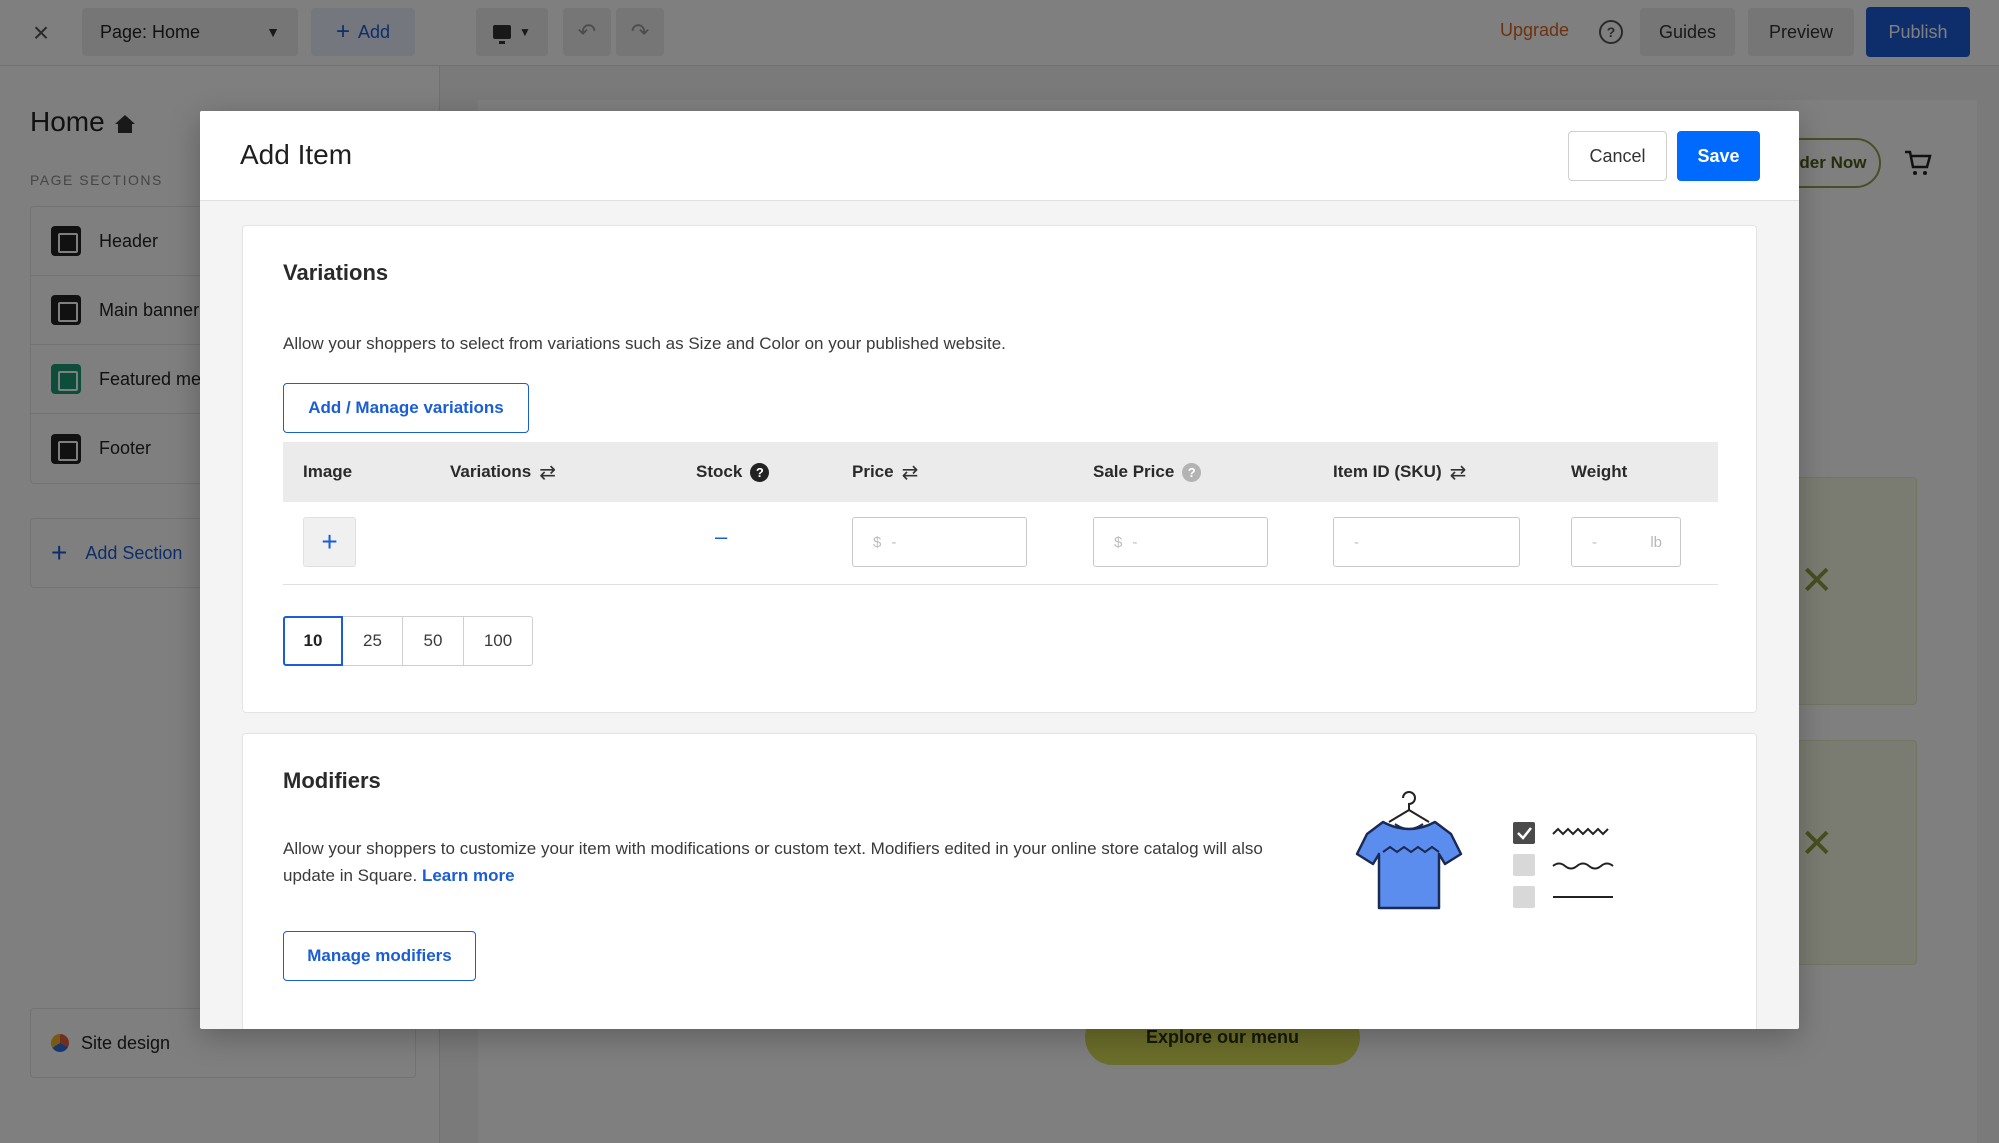 This screenshot has width=1999, height=1143. Describe the element at coordinates (406, 408) in the screenshot. I see `manage-variations-button: Add / Manage variations` at that location.